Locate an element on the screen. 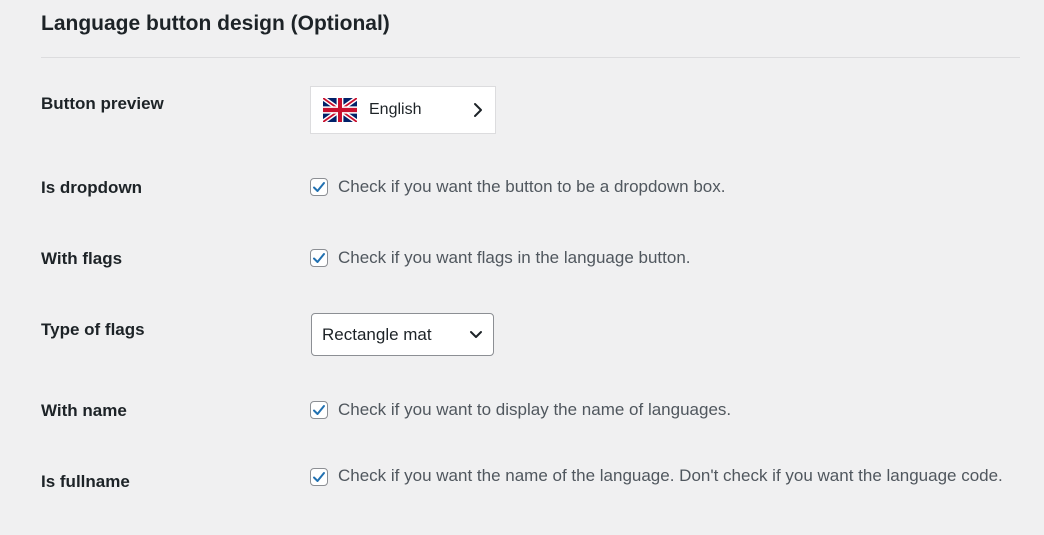 This screenshot has height=535, width=1044. chevron-down-icon is located at coordinates (476, 334).